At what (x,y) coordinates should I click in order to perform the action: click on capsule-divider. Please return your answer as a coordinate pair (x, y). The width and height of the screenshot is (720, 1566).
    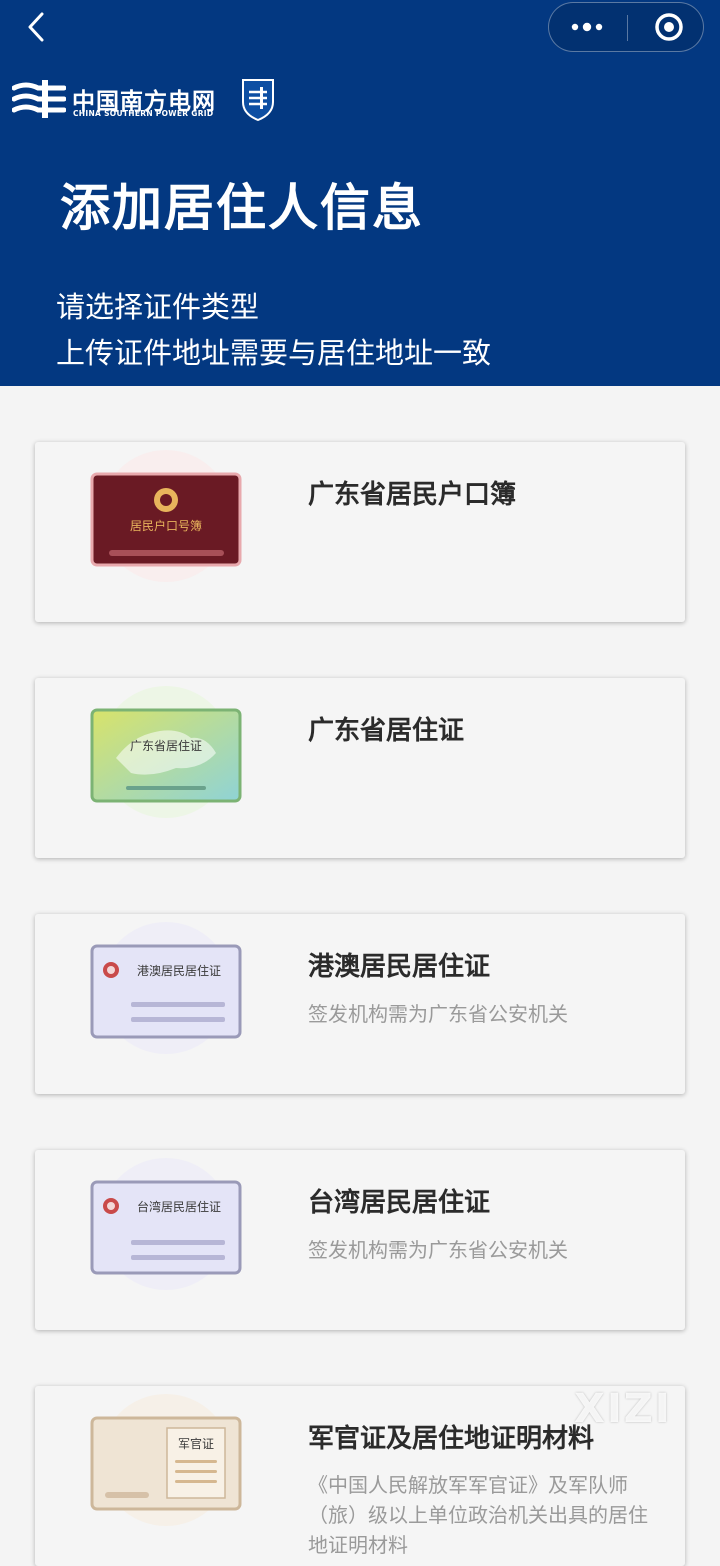
    Looking at the image, I should click on (627, 28).